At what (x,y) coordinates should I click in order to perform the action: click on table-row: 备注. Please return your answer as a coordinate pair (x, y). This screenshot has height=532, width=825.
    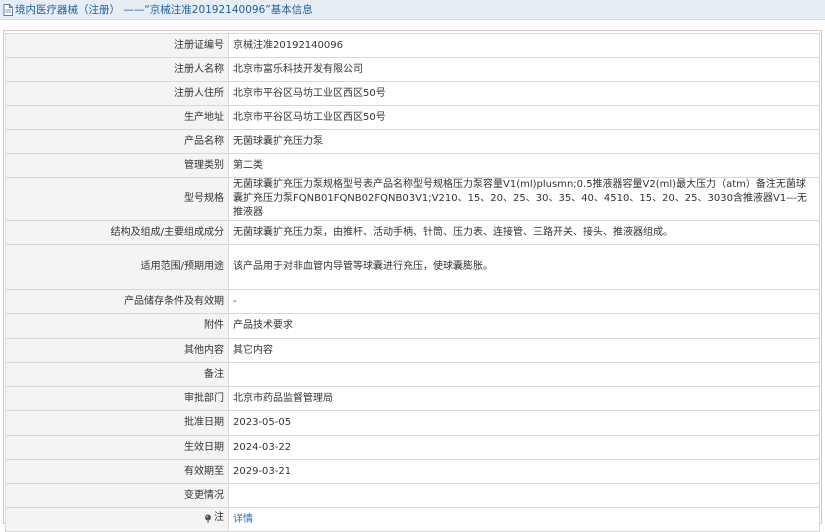
    Looking at the image, I should click on (412, 374).